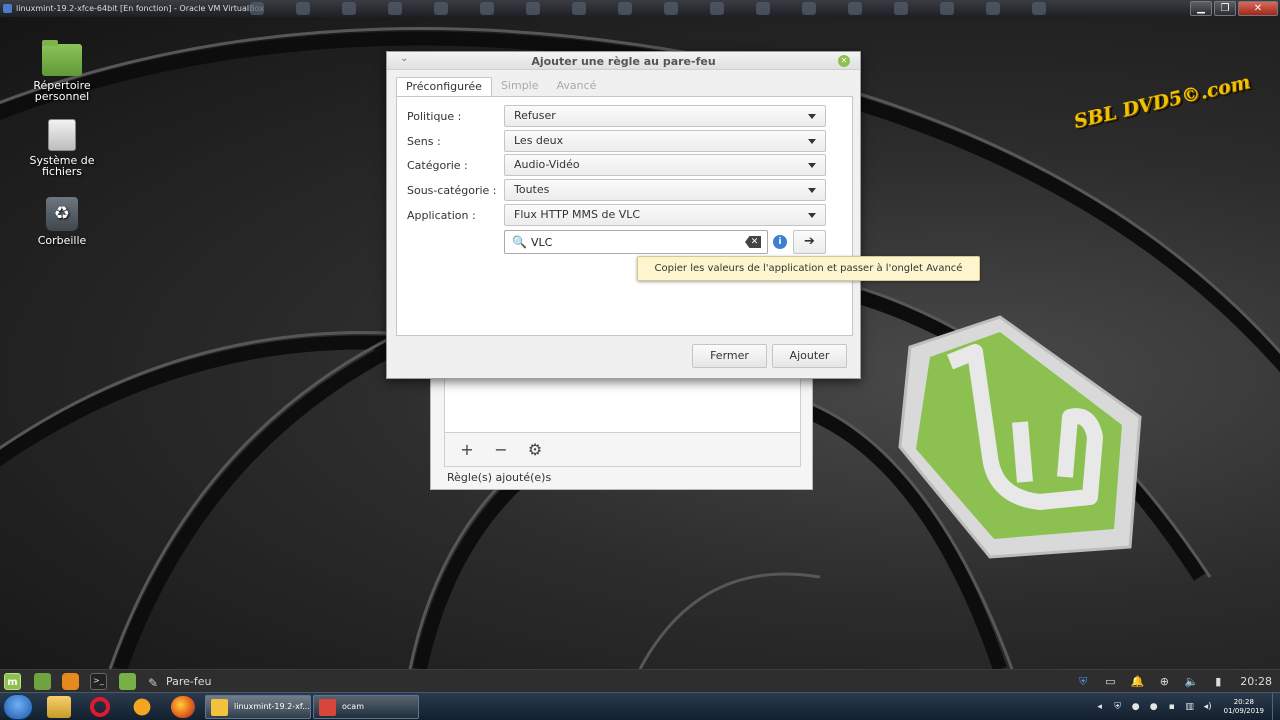 Image resolution: width=1280 pixels, height=720 pixels. What do you see at coordinates (1208, 707) in the screenshot?
I see `volume-icon: ◂)` at bounding box center [1208, 707].